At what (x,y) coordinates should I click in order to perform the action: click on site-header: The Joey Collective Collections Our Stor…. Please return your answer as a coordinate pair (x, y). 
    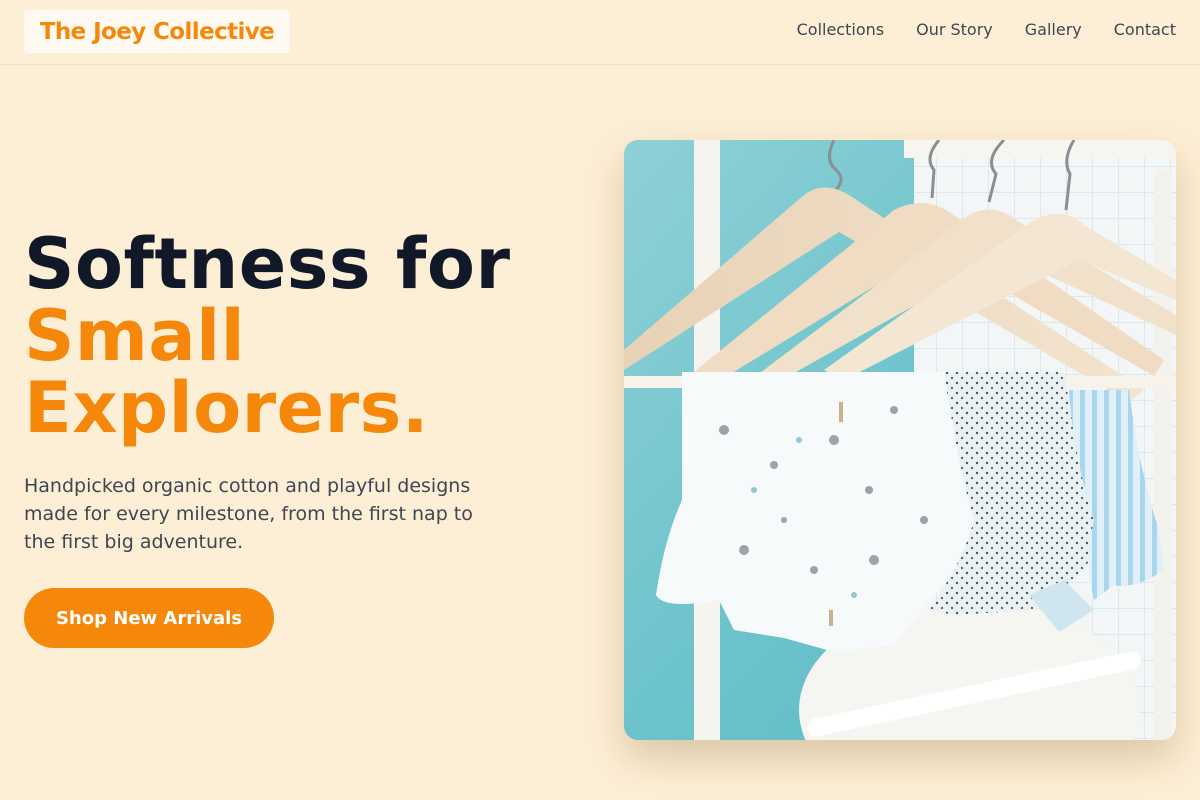
    Looking at the image, I should click on (600, 32).